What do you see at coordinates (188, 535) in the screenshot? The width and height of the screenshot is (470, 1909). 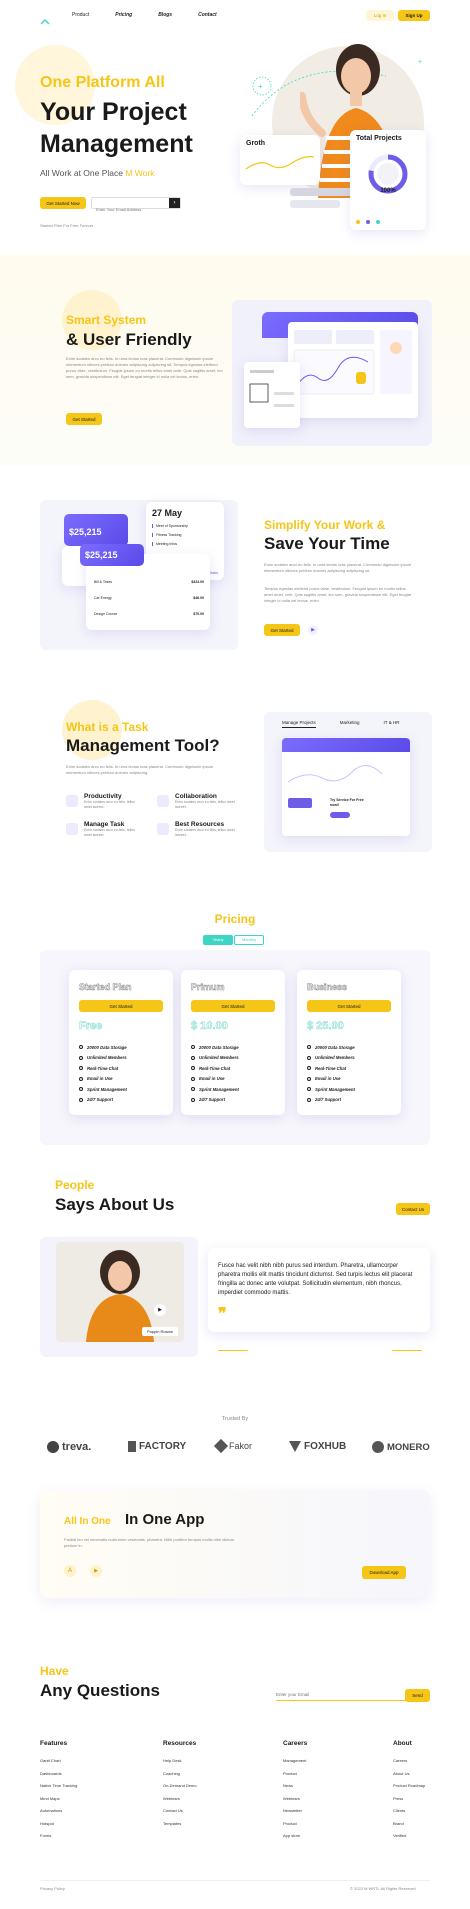 I see `s2-event-2: Fitness Tracking` at bounding box center [188, 535].